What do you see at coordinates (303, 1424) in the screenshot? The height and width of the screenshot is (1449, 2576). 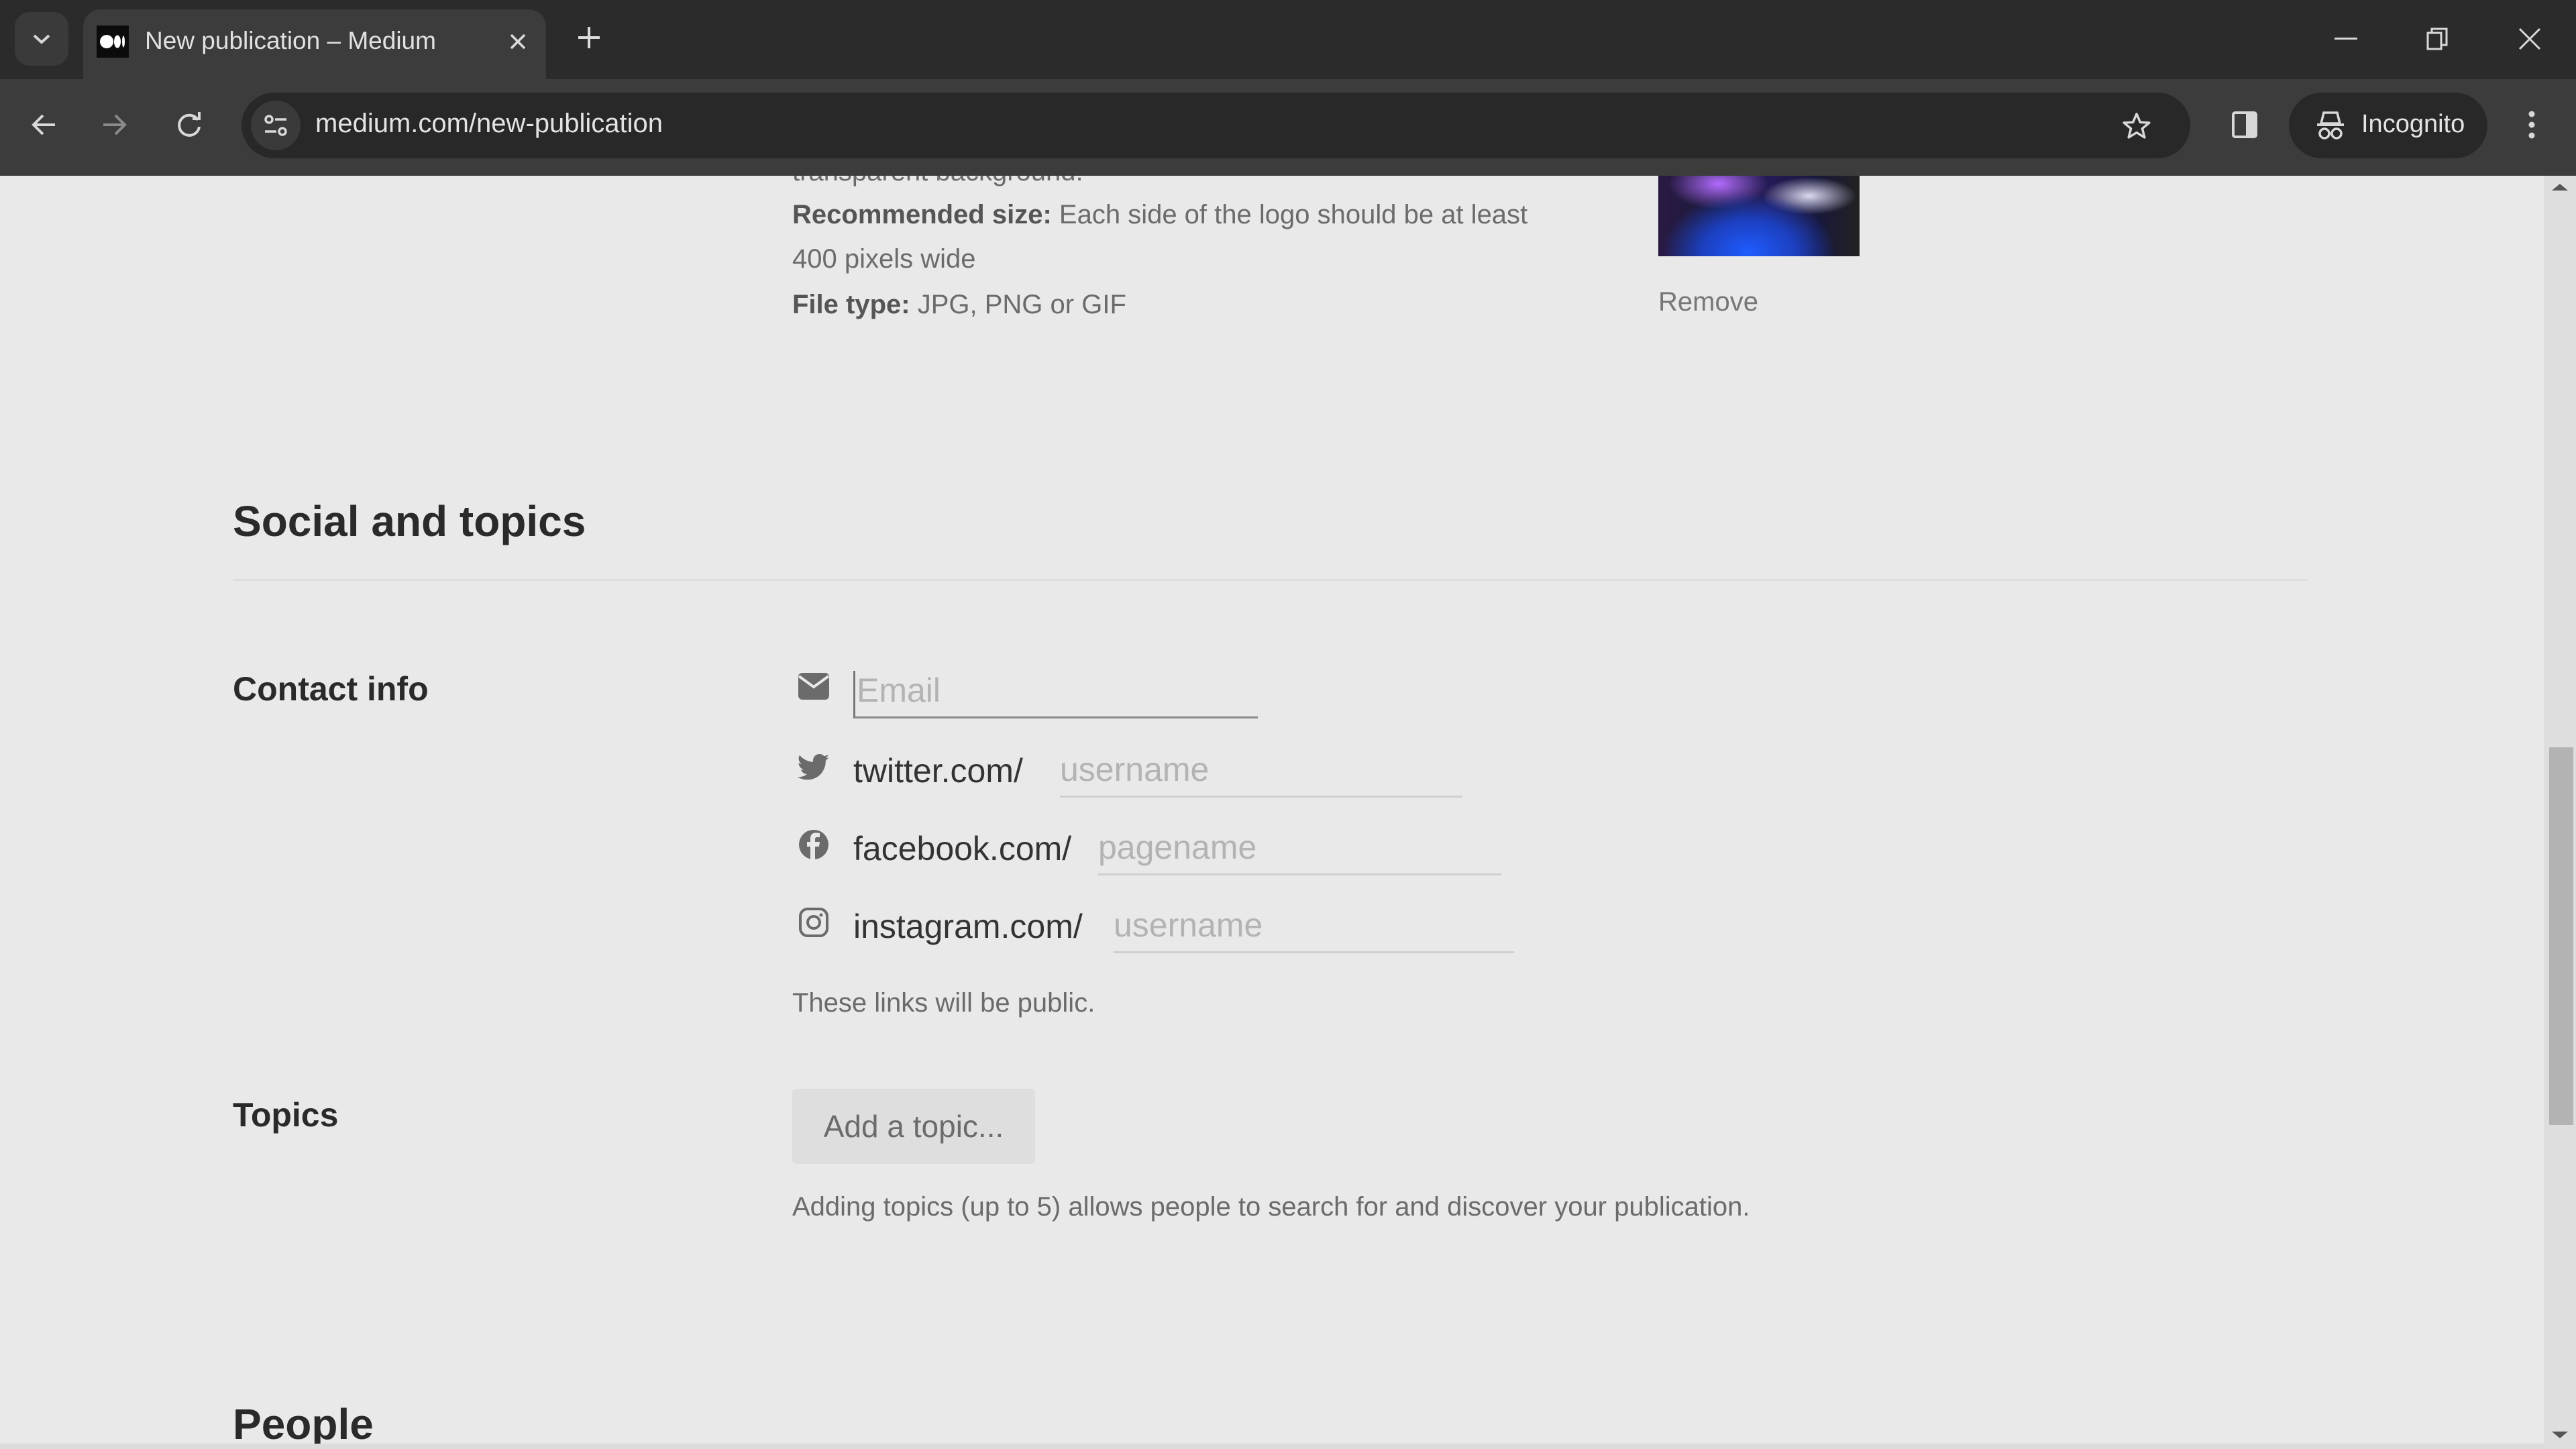 I see `section-heading-people: People` at bounding box center [303, 1424].